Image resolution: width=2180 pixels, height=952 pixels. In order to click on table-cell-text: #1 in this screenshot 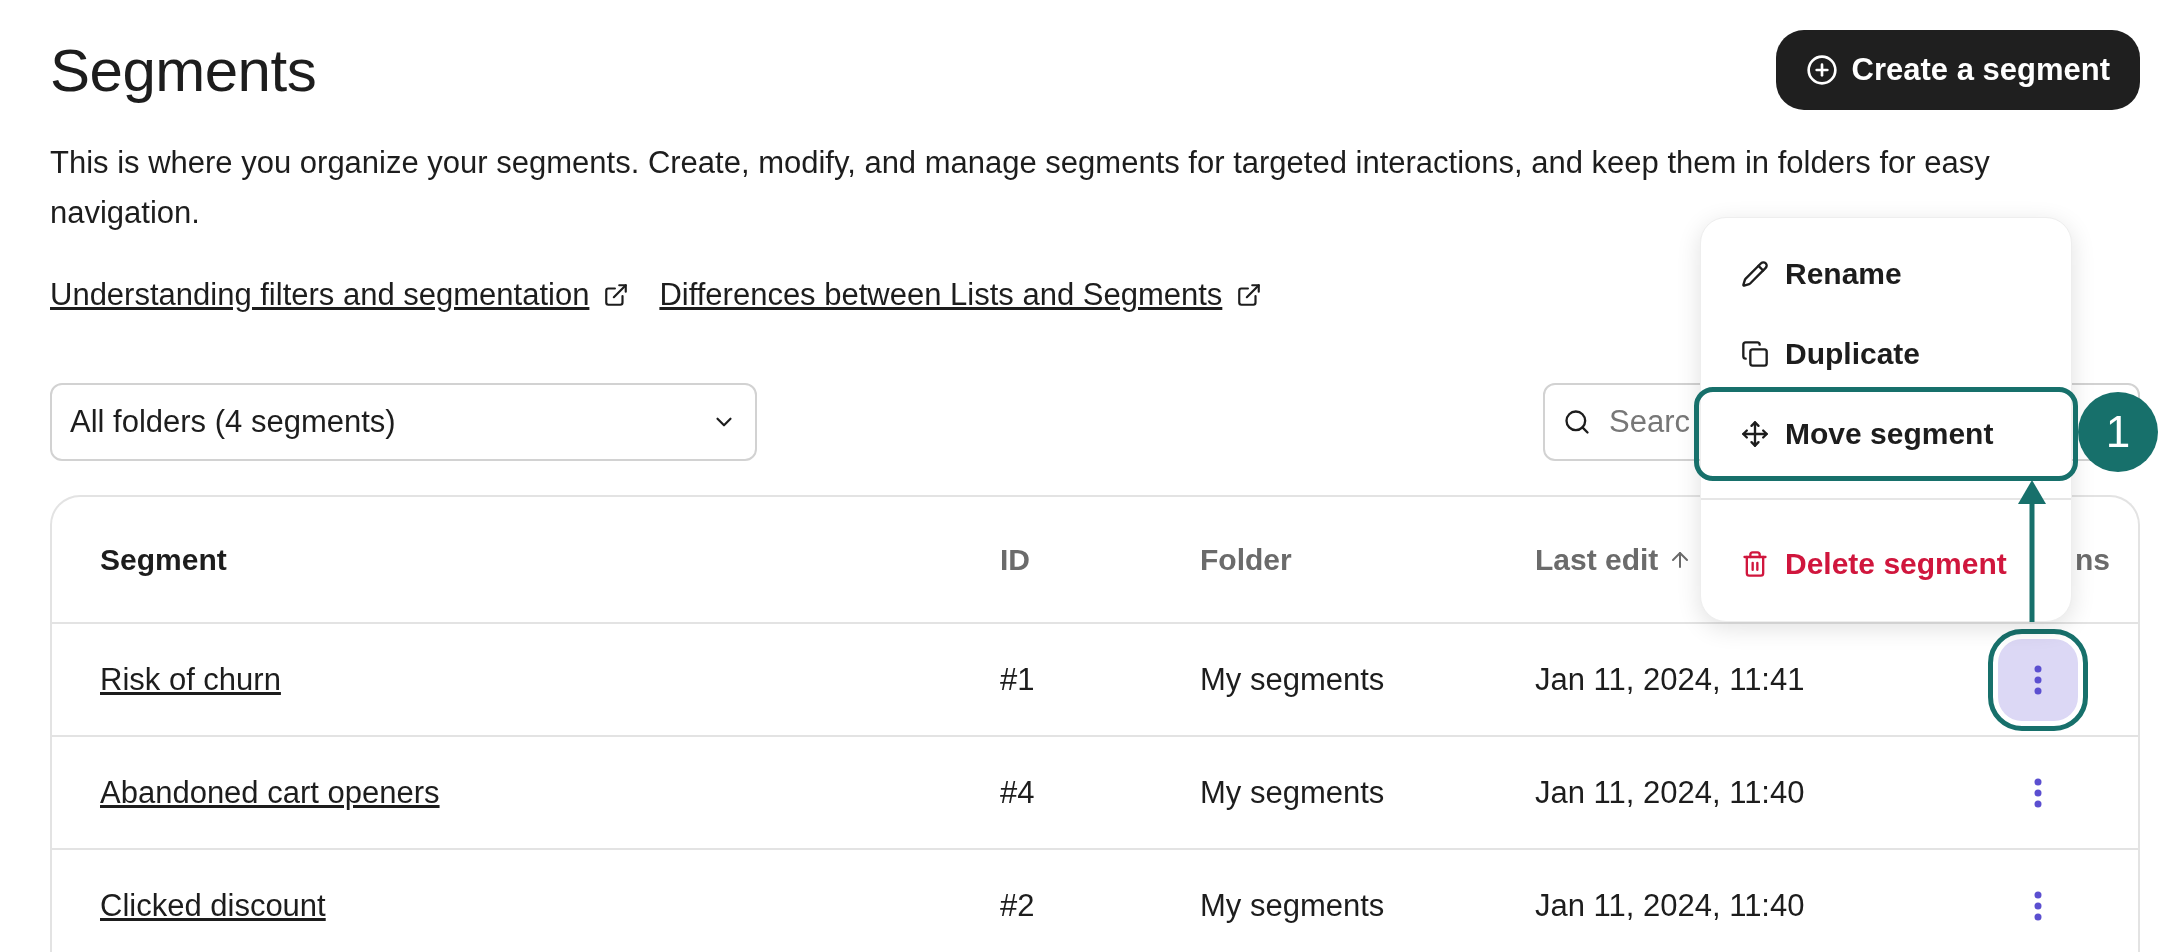, I will do `click(1018, 679)`.